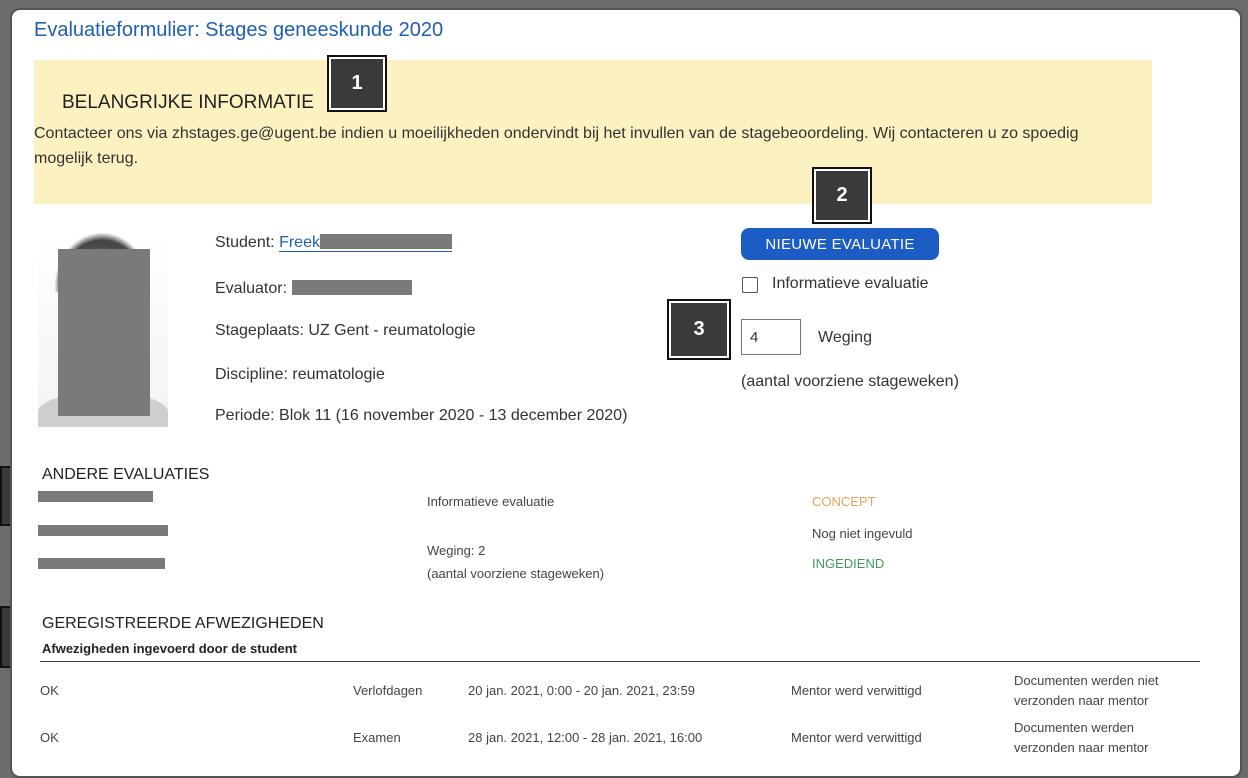 Image resolution: width=1248 pixels, height=778 pixels. I want to click on callout-2: 2, so click(842, 195).